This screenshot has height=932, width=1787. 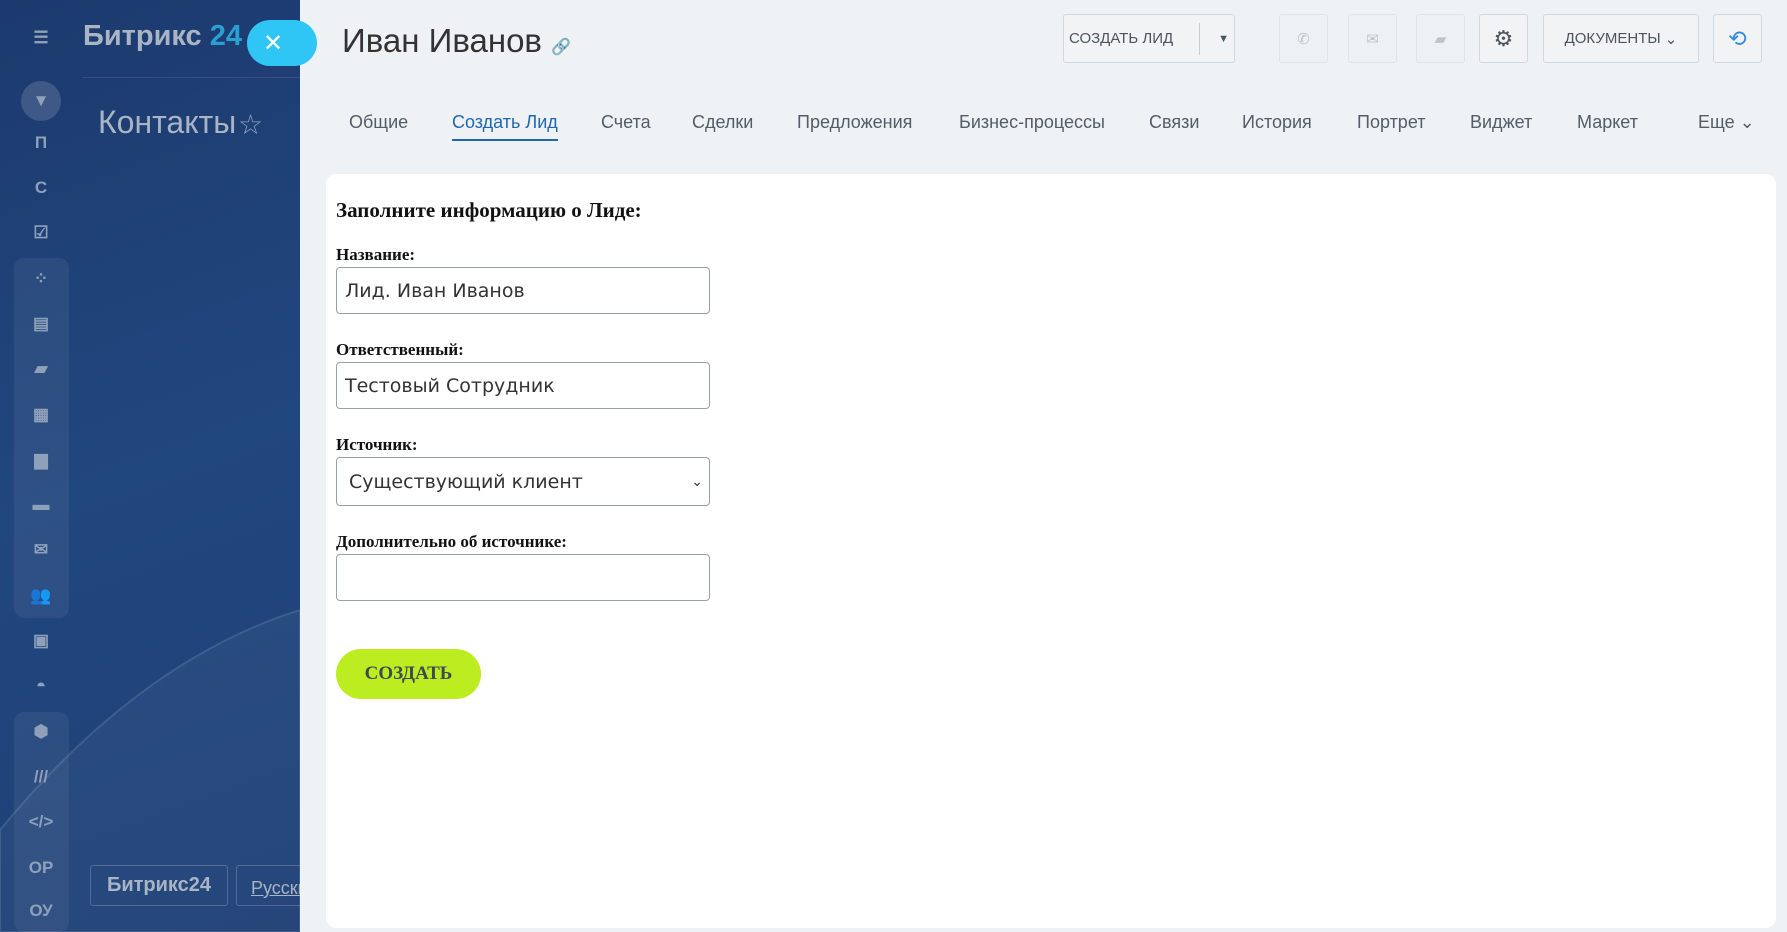 I want to click on tab-more: Еще ⌄, so click(x=1726, y=122).